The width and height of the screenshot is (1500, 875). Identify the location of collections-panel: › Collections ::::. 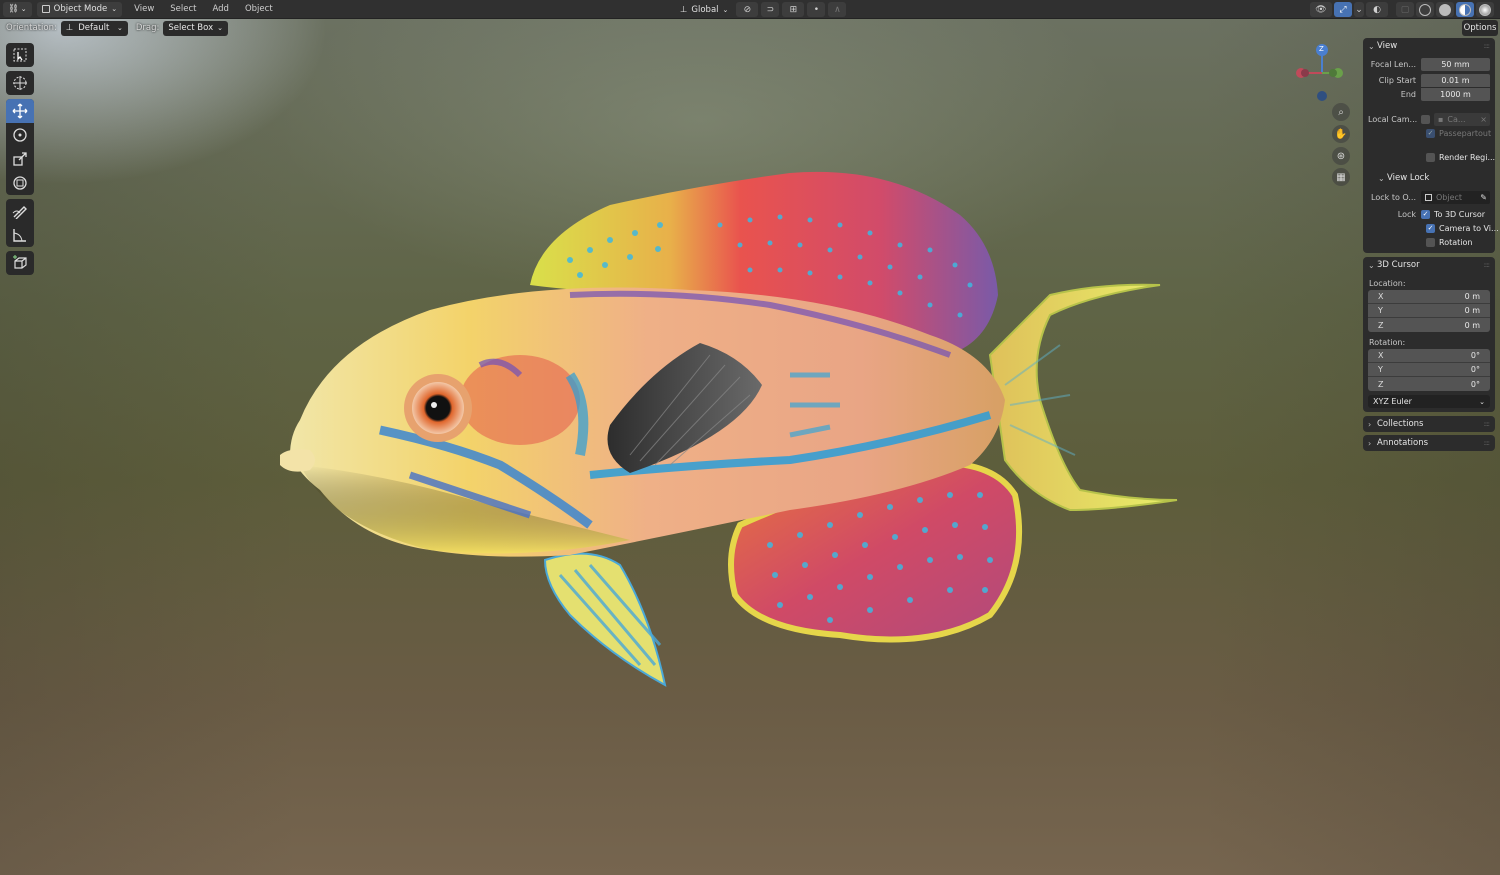
(1429, 424).